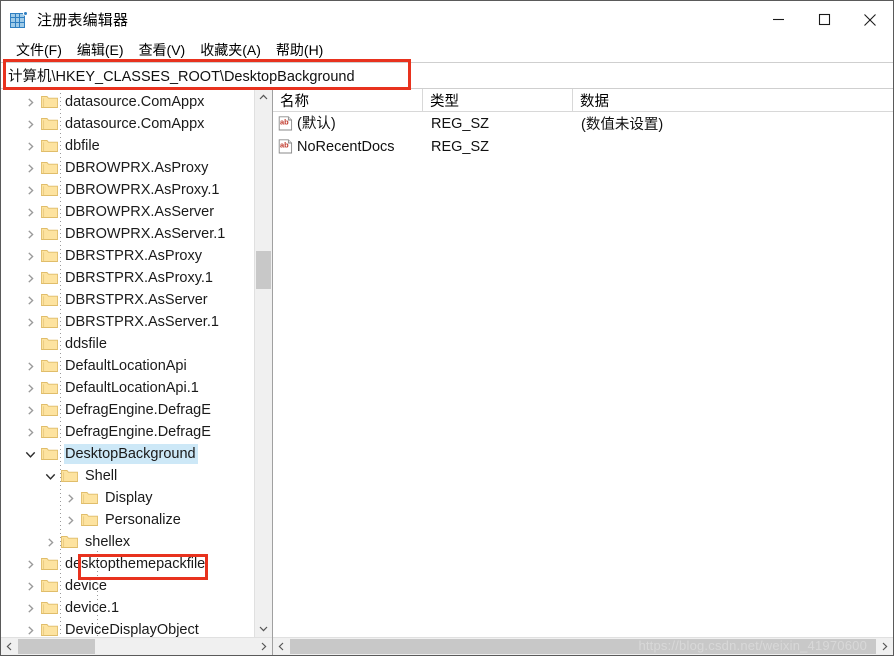 This screenshot has width=894, height=656. Describe the element at coordinates (348, 100) in the screenshot. I see `column-header-name: 名称` at that location.